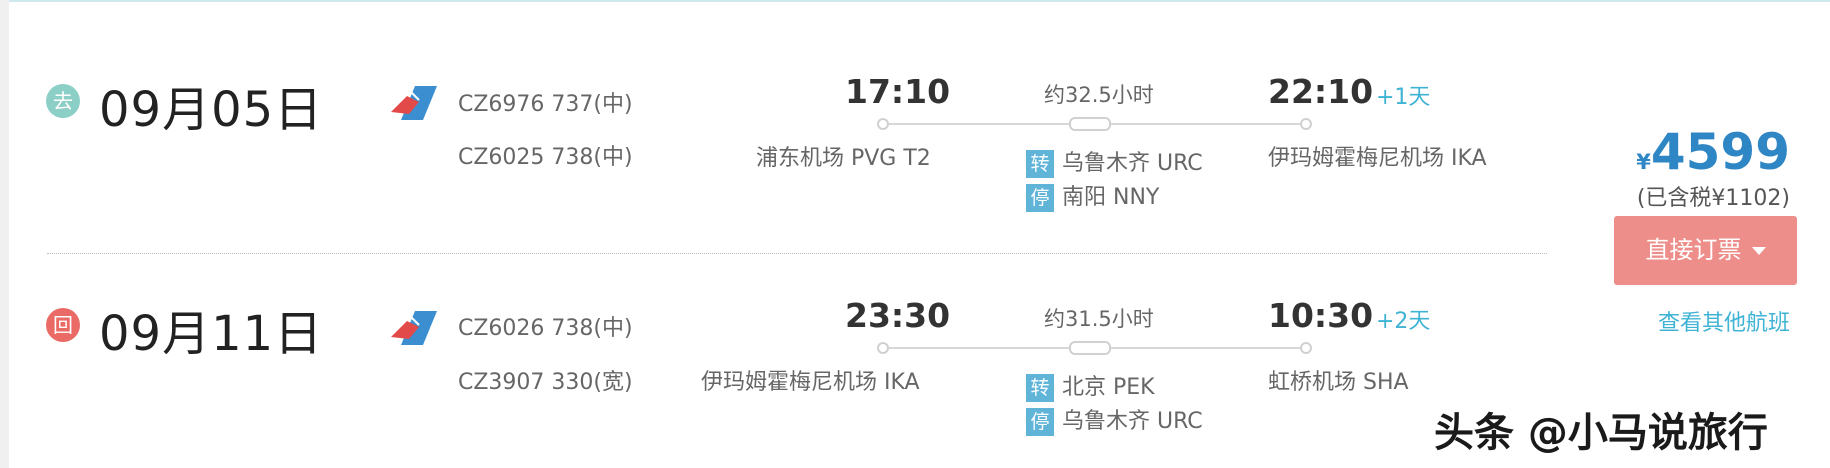  What do you see at coordinates (883, 124) in the screenshot?
I see `outbound-route-start-dot` at bounding box center [883, 124].